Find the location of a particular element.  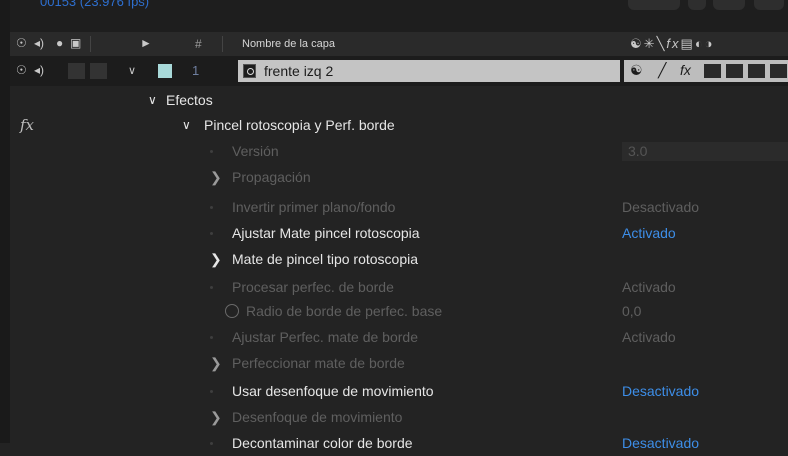

property-label: Radio de borde de perfec. base is located at coordinates (344, 311).